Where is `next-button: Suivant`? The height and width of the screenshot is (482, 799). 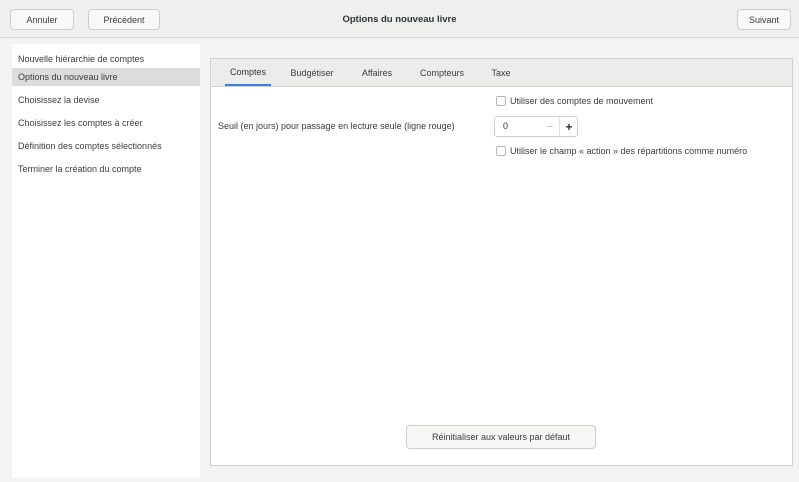
next-button: Suivant is located at coordinates (764, 19).